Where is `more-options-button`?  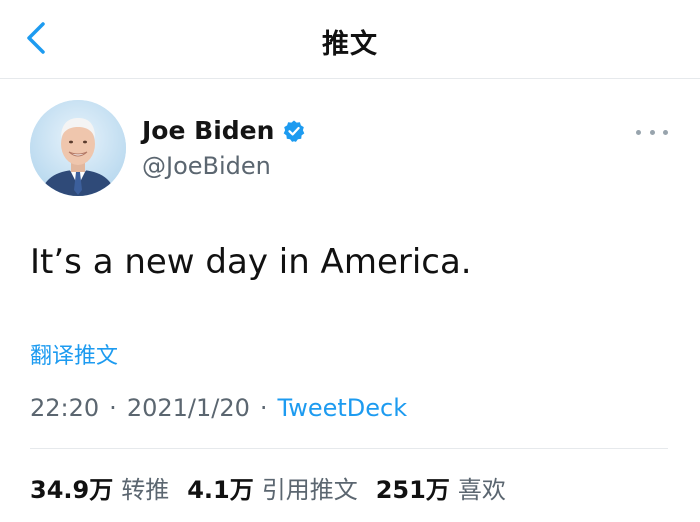
more-options-button is located at coordinates (652, 132).